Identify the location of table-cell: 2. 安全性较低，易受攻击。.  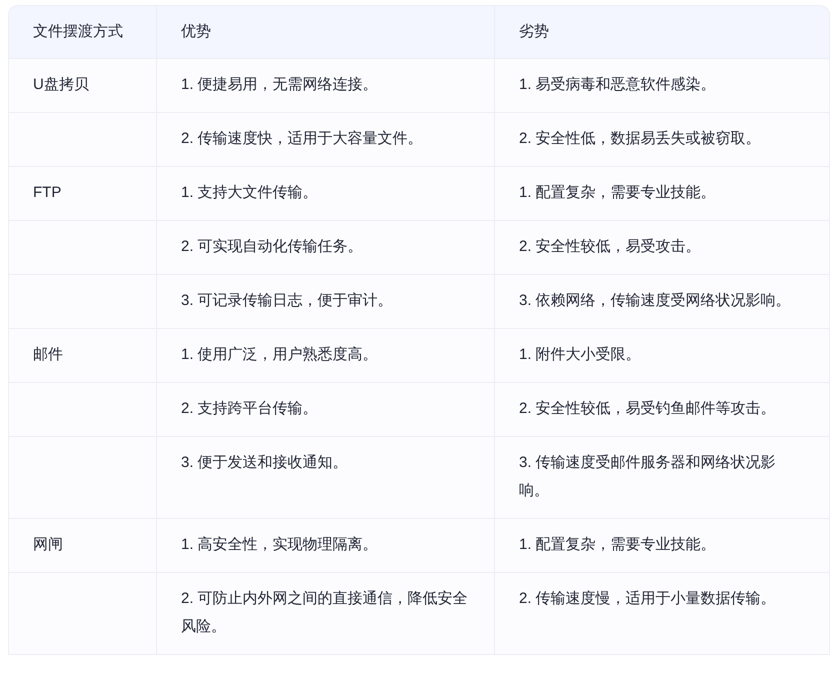
(661, 248).